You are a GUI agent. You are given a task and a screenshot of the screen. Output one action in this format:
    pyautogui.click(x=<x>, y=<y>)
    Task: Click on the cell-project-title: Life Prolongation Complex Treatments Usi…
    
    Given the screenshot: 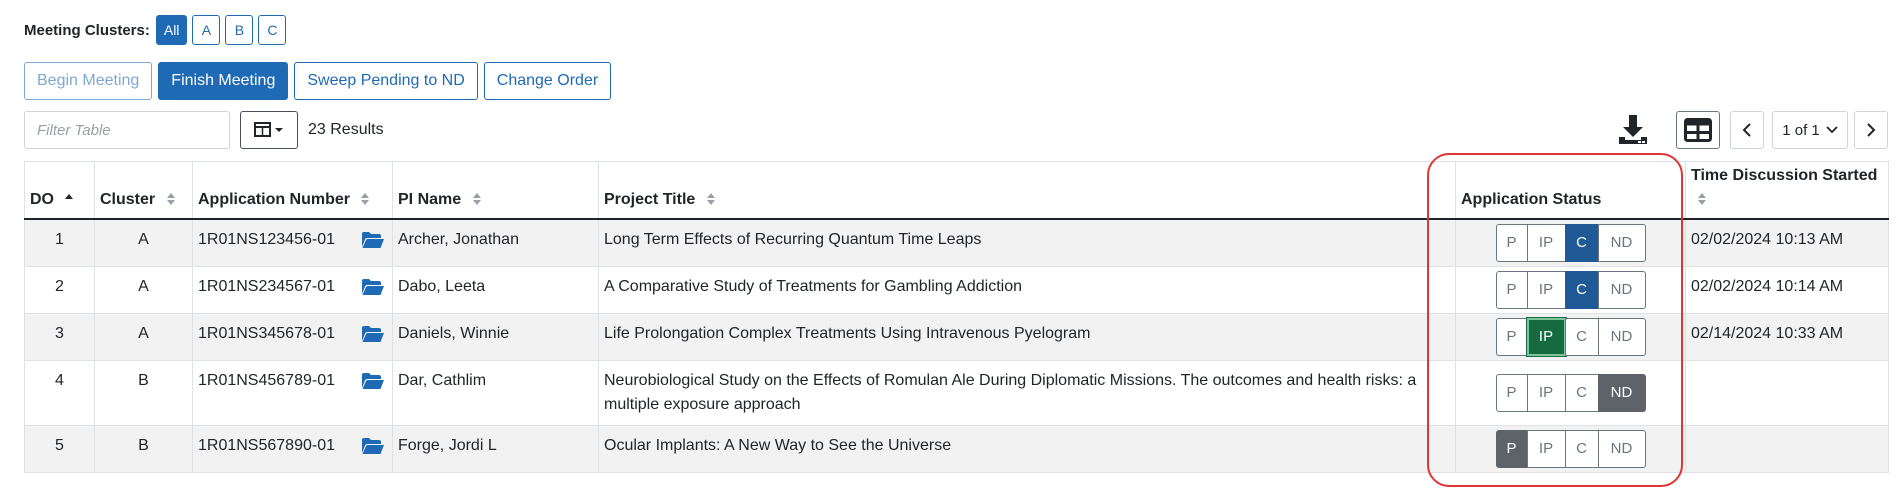 What is the action you would take?
    pyautogui.click(x=1027, y=337)
    